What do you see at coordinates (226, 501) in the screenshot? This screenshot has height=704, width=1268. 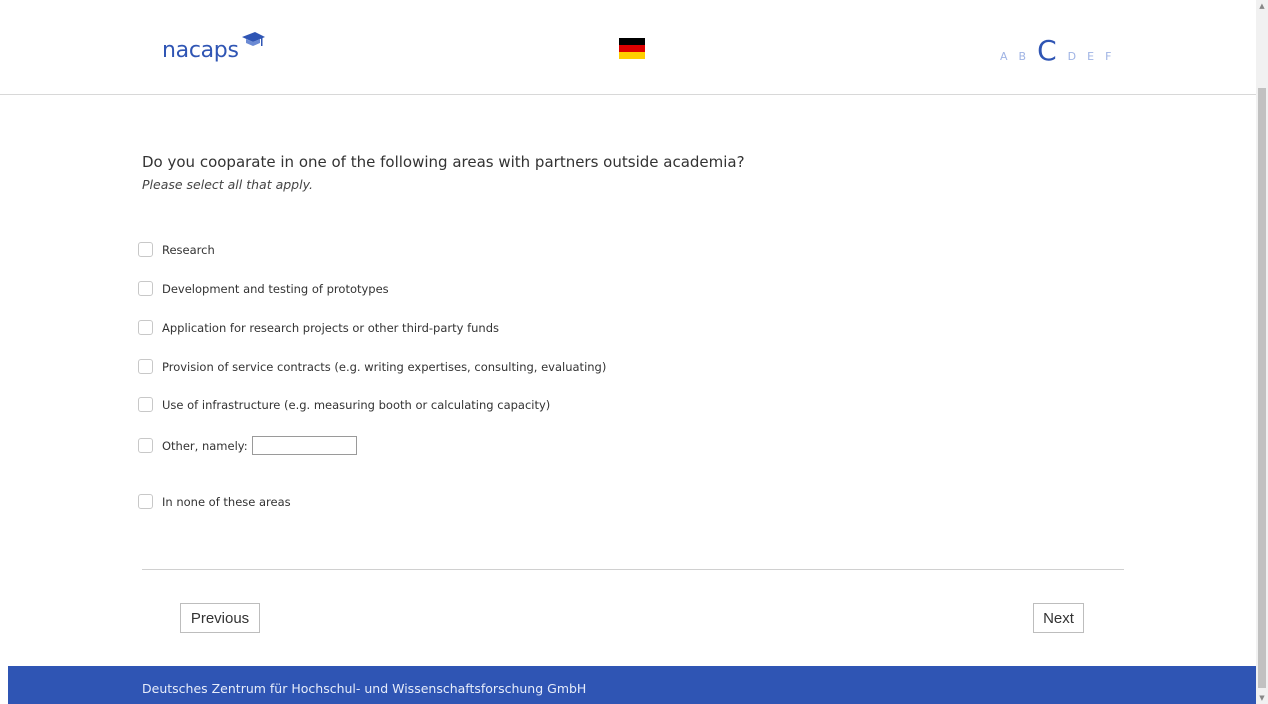 I see `option-label: In none of these areas` at bounding box center [226, 501].